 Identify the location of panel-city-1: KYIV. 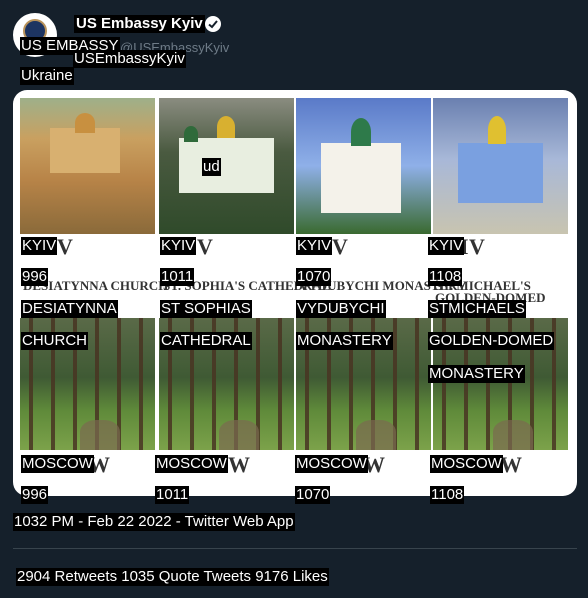
(39, 246).